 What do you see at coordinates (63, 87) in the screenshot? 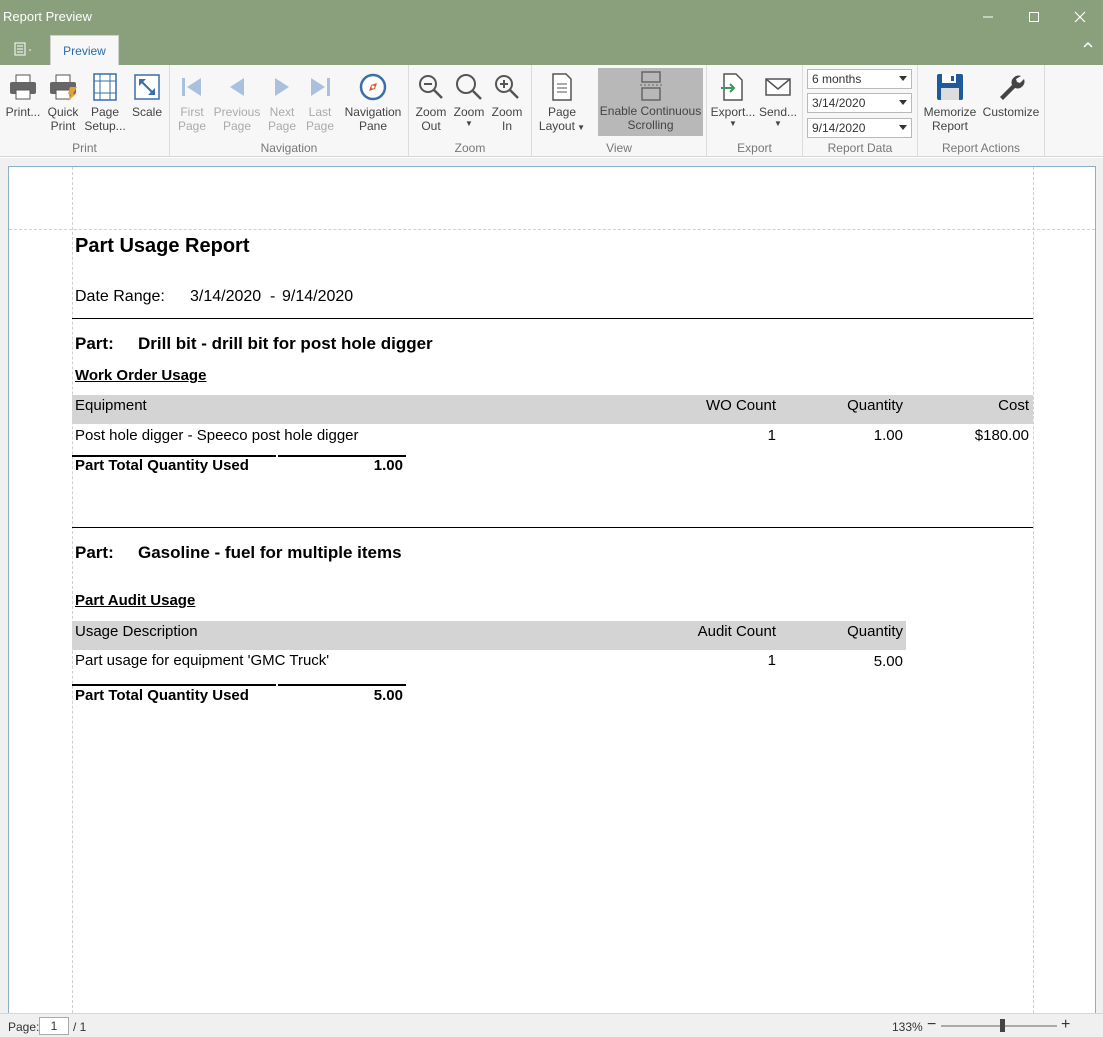
I see `quick-print-icon` at bounding box center [63, 87].